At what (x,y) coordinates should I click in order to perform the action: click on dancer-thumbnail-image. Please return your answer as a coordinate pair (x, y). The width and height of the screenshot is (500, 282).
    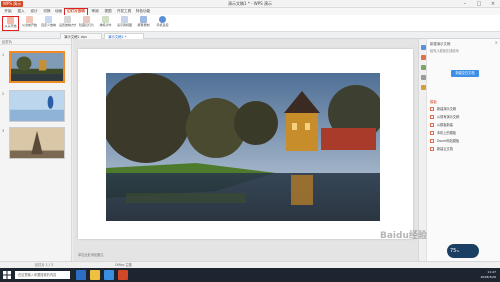
    Looking at the image, I should click on (37, 106).